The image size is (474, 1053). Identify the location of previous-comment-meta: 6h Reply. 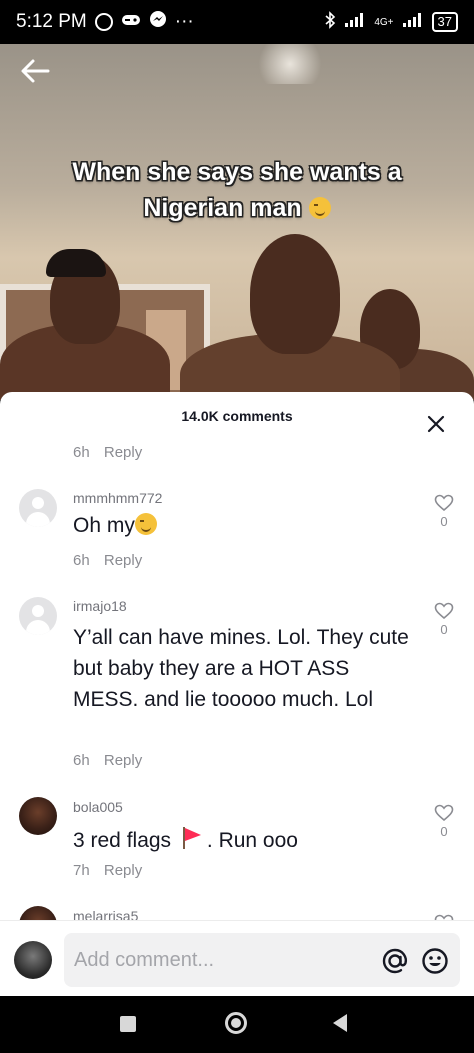
(107, 452).